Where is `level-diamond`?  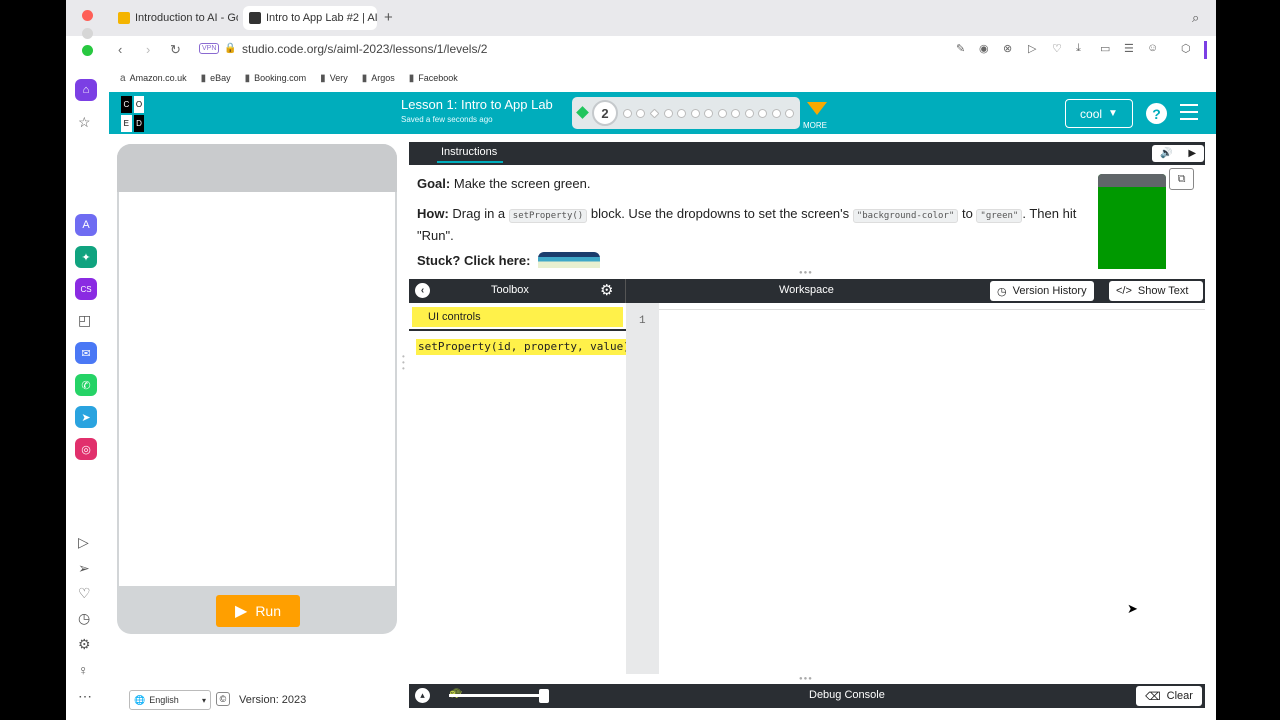
level-diamond is located at coordinates (654, 113).